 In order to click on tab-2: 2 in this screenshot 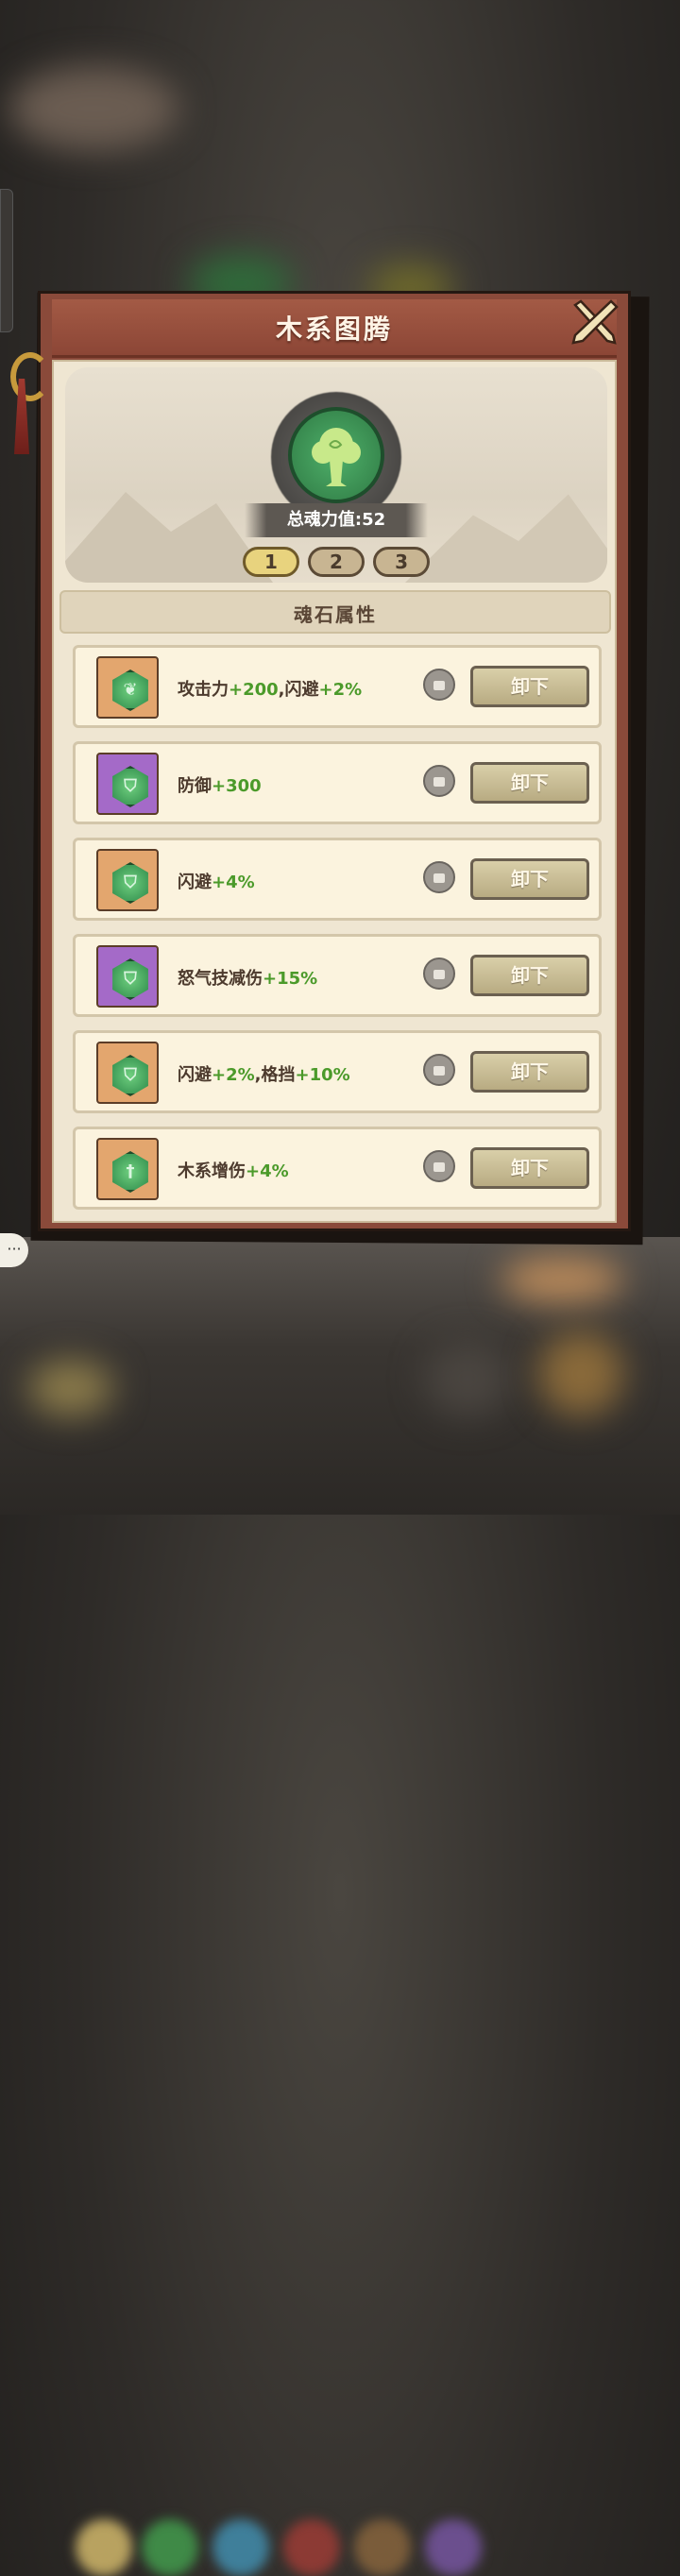, I will do `click(336, 562)`.